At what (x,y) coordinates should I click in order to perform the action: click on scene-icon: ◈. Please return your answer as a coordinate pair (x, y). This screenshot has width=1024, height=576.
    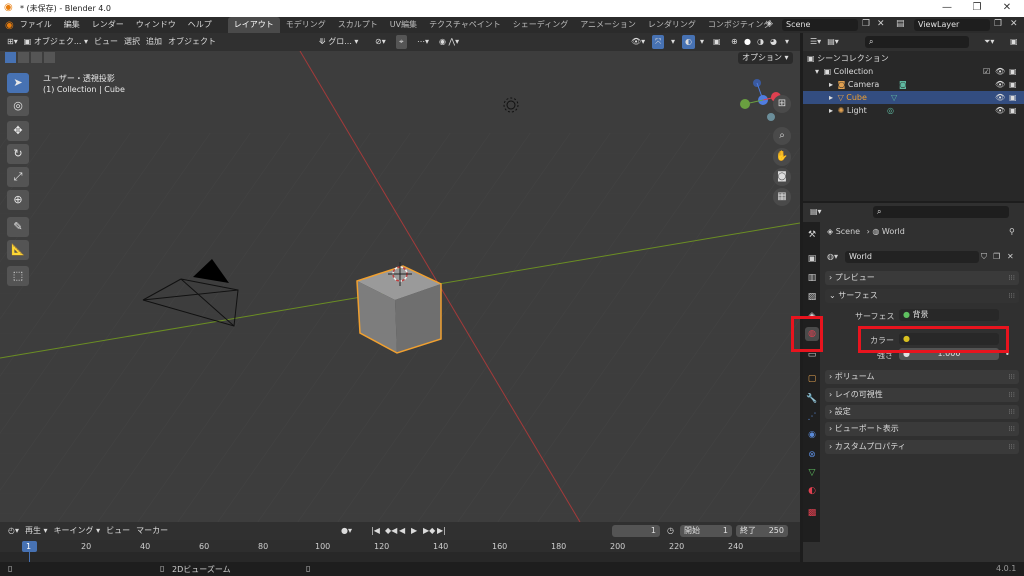
    Looking at the image, I should click on (769, 24).